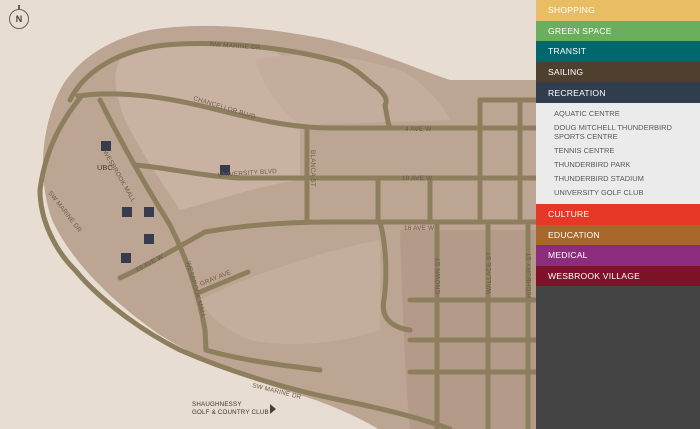 The height and width of the screenshot is (429, 700). Describe the element at coordinates (618, 276) in the screenshot. I see `category-wesbrook-village: WESBROOK VILLAGE` at that location.